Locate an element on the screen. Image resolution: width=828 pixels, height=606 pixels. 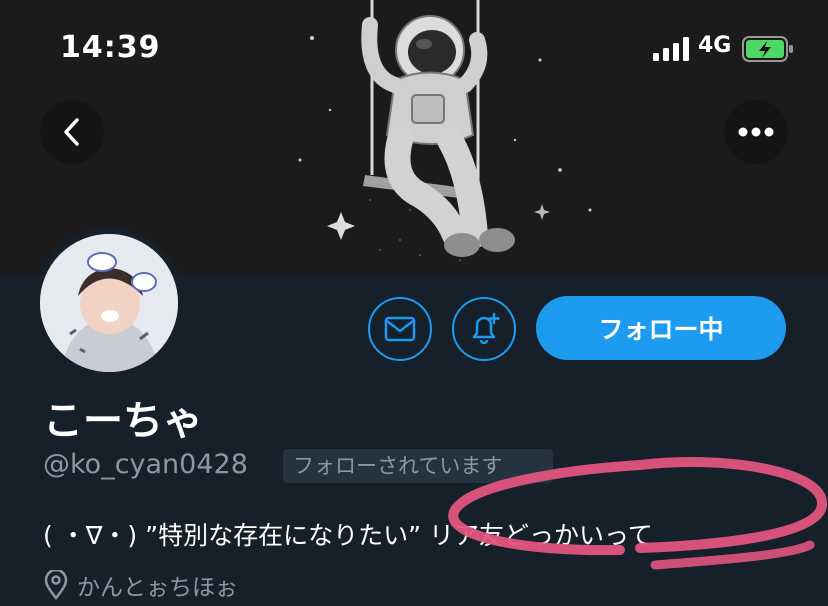
bell-plus-icon is located at coordinates (486, 328).